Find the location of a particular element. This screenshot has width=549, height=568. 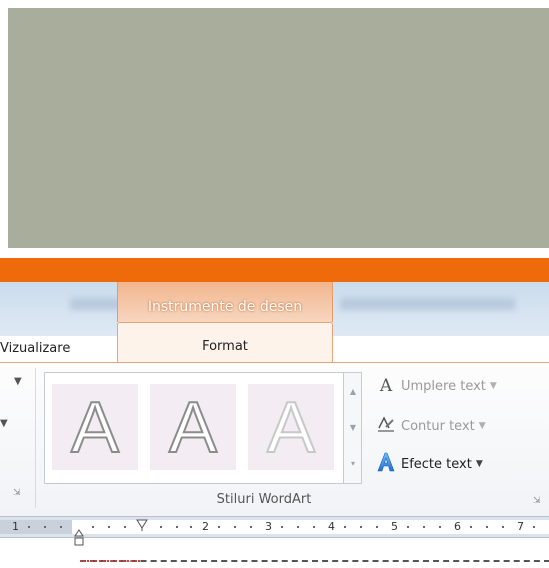

tab-view: Vizualizare is located at coordinates (58, 349).